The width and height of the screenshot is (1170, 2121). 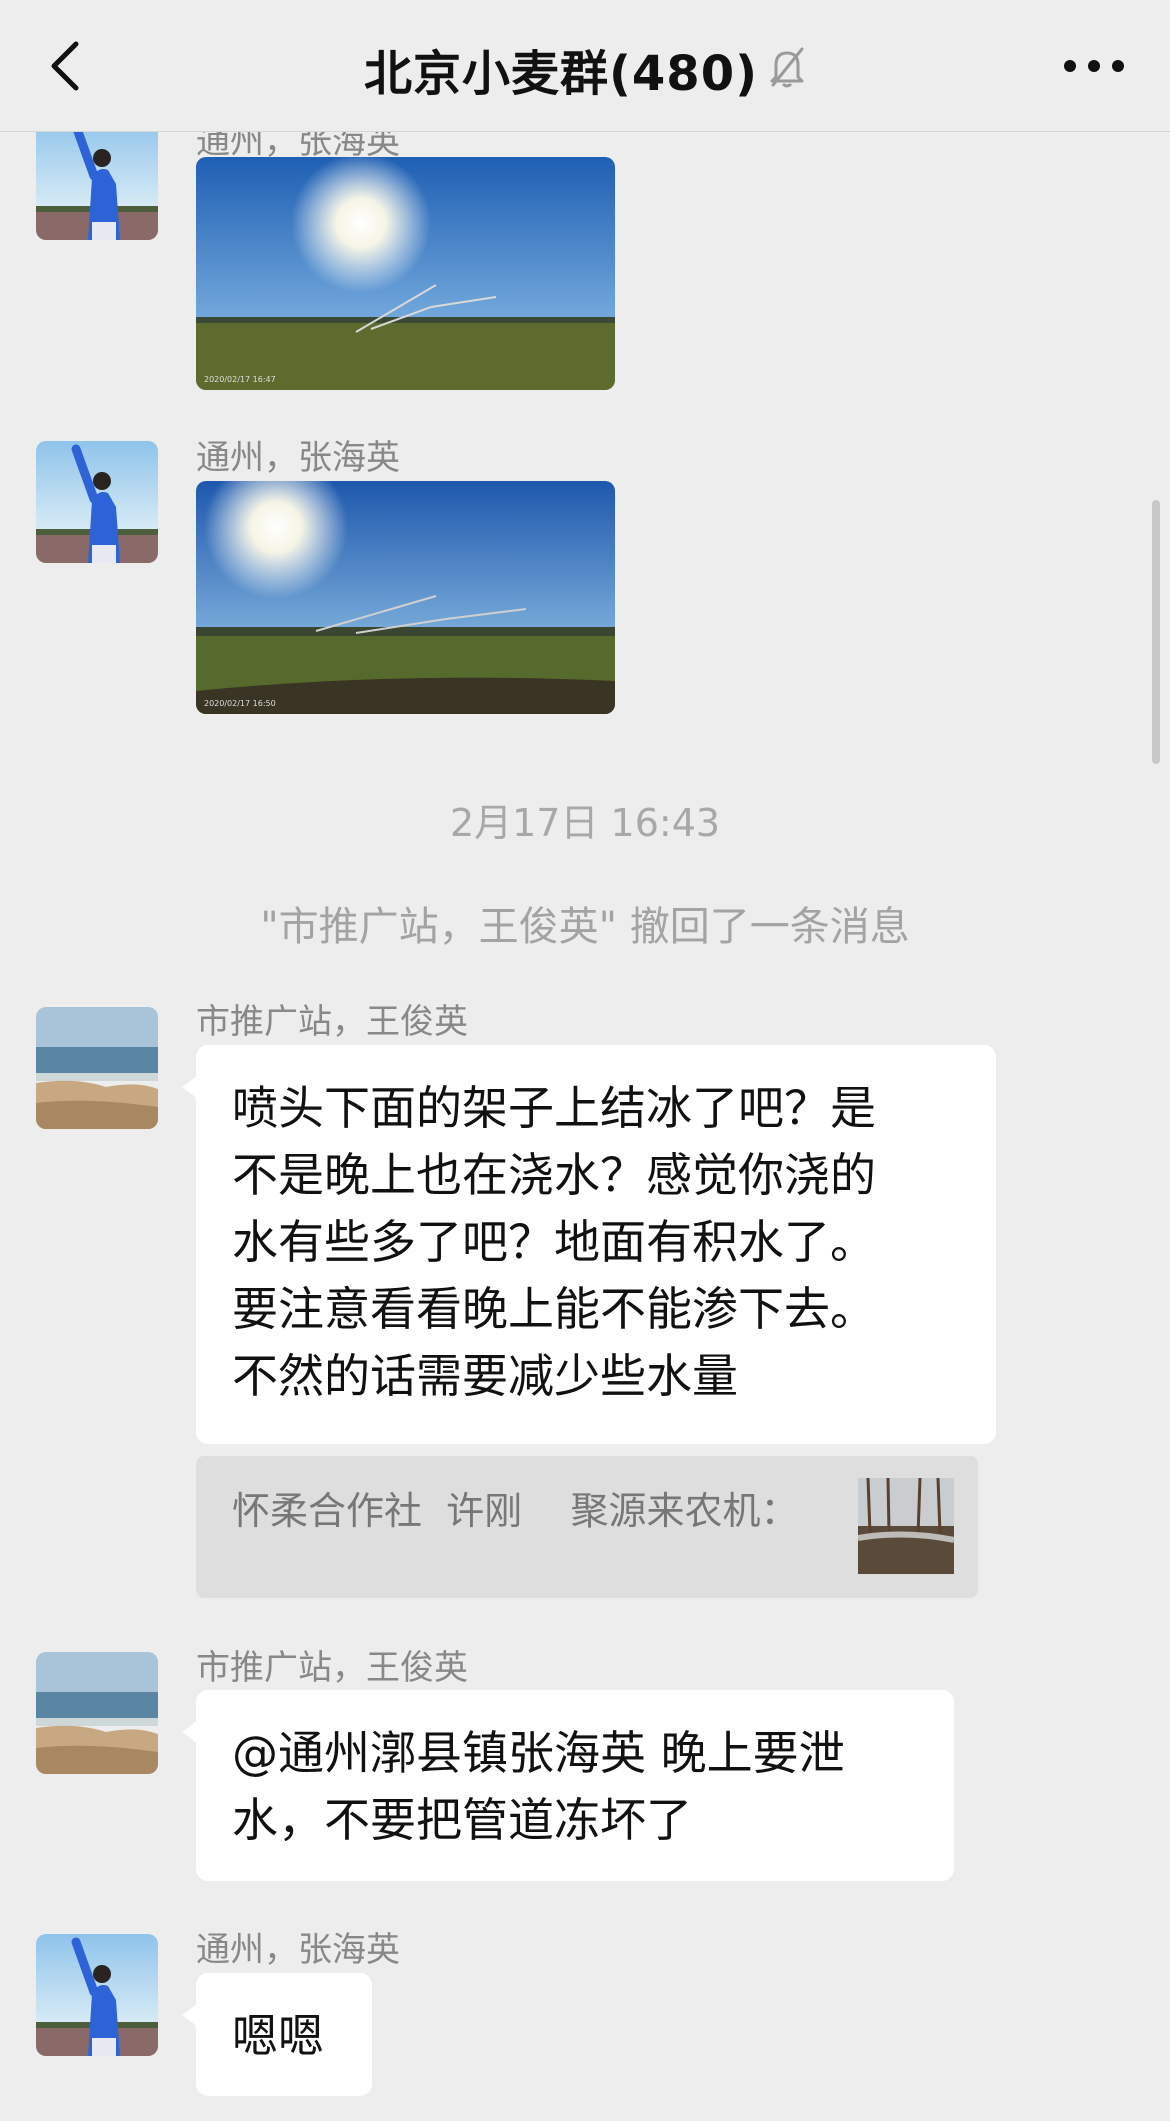 I want to click on image-message: 2020/02/17 16:50, so click(x=405, y=597).